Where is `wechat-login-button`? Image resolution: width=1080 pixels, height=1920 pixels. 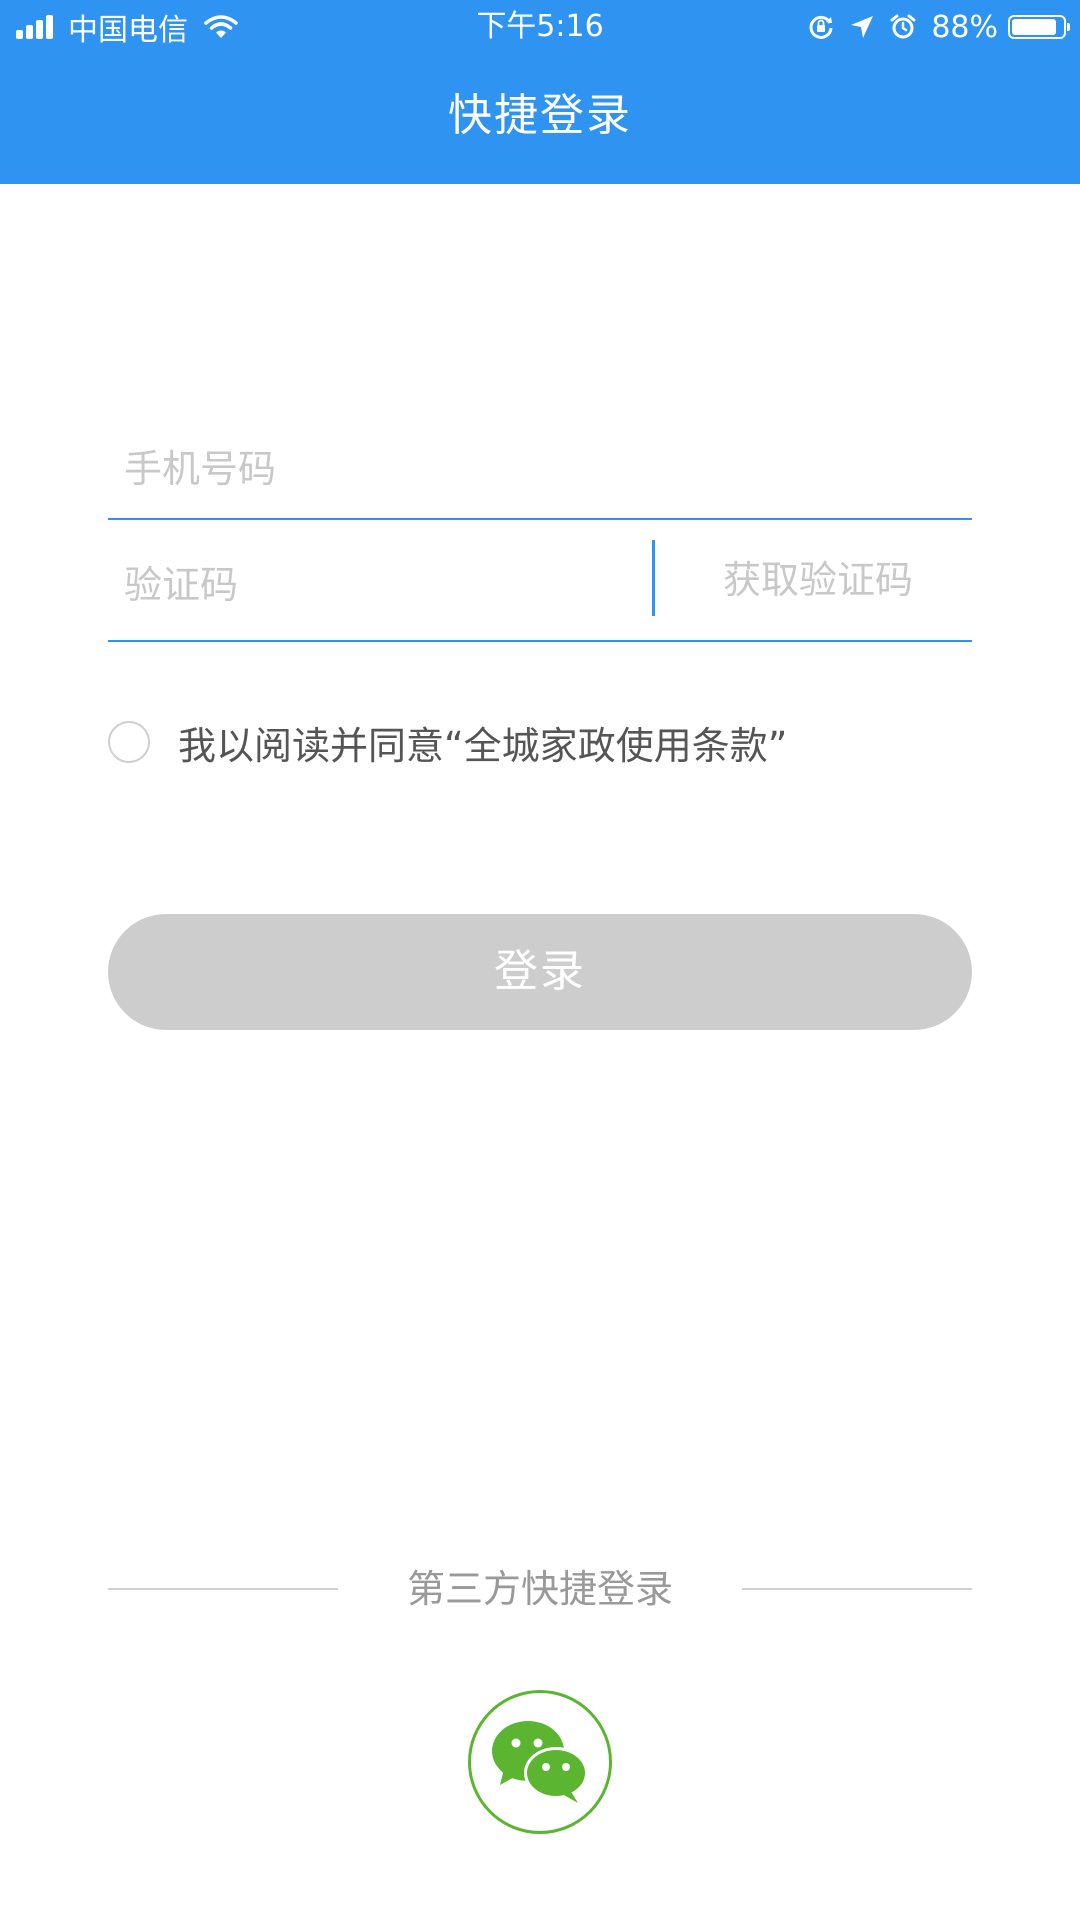
wechat-login-button is located at coordinates (540, 1762).